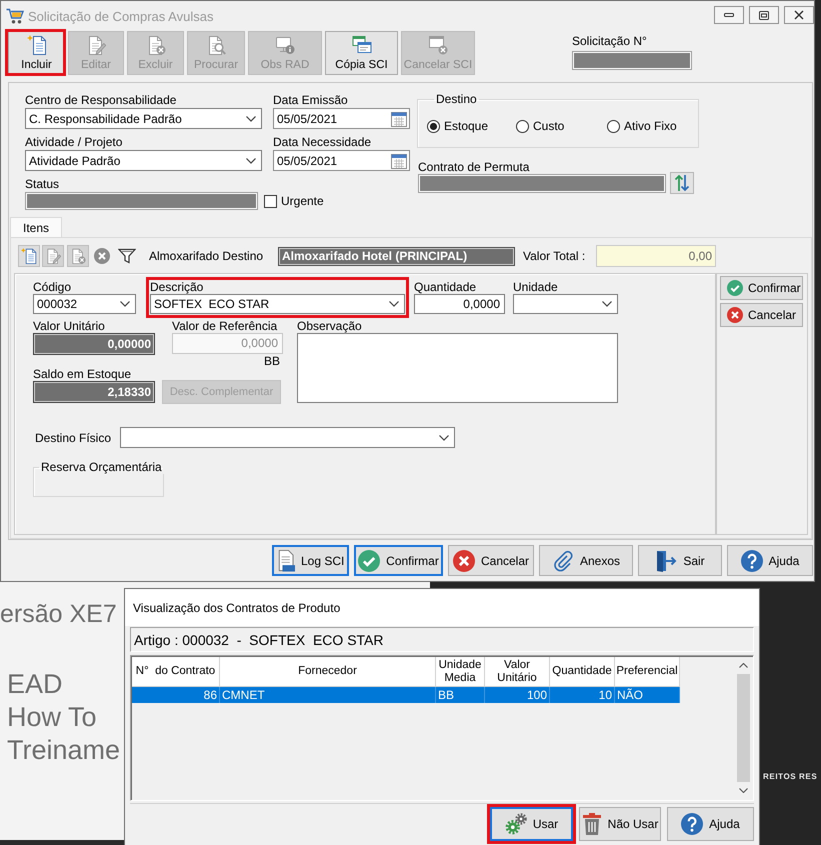 This screenshot has width=821, height=845. What do you see at coordinates (362, 44) in the screenshot?
I see `windows-icon` at bounding box center [362, 44].